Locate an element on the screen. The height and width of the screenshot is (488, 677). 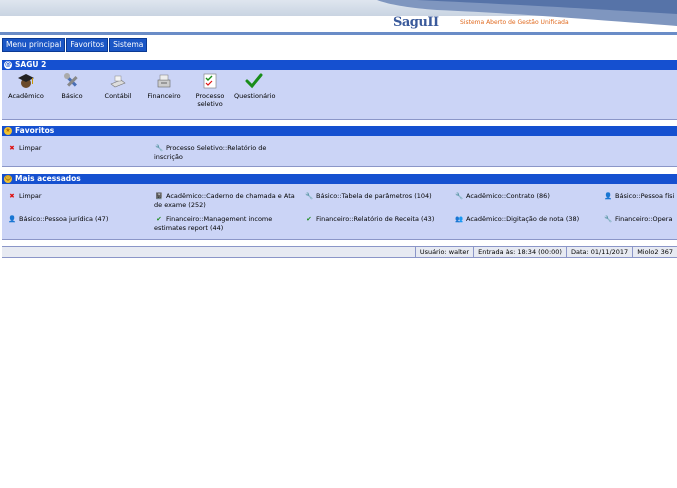
module-processo-seletivo: Processo seletivo is located at coordinates (210, 90).